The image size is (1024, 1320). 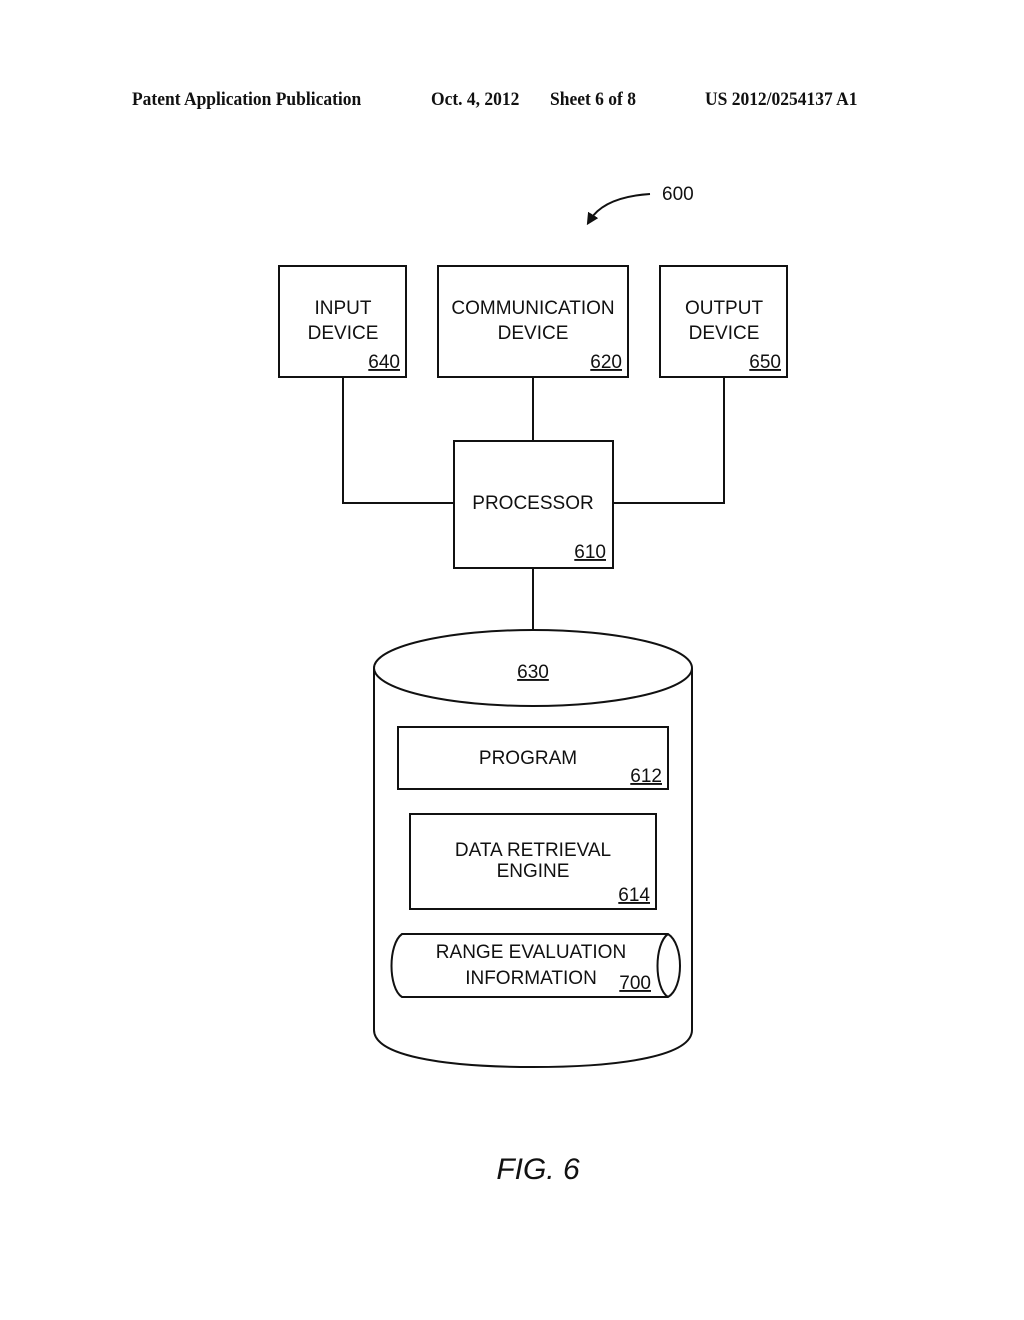 I want to click on communication-device-label-line1: COMMUNICATION, so click(x=532, y=308).